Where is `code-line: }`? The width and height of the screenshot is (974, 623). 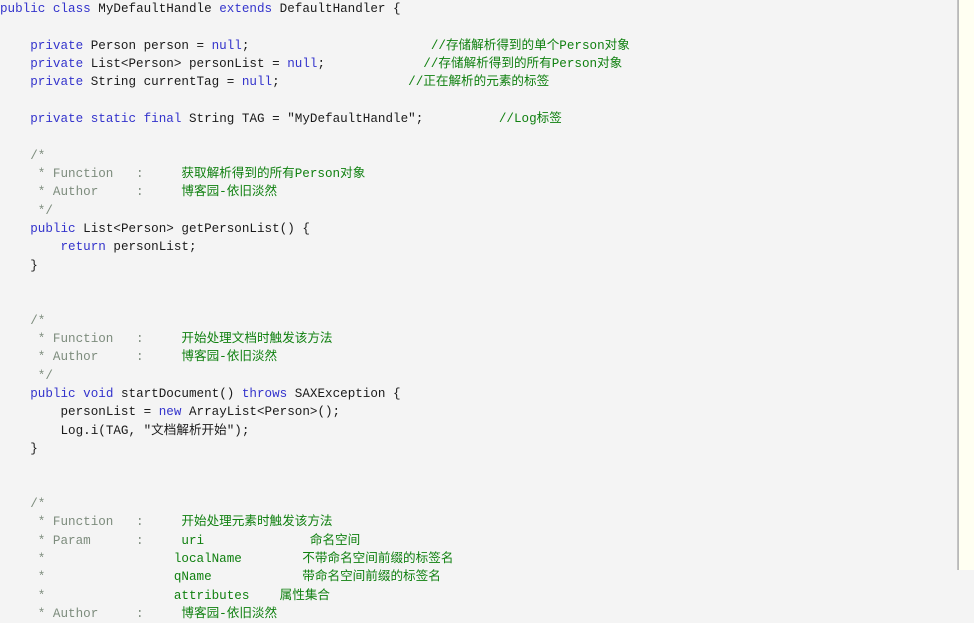 code-line: } is located at coordinates (478, 449).